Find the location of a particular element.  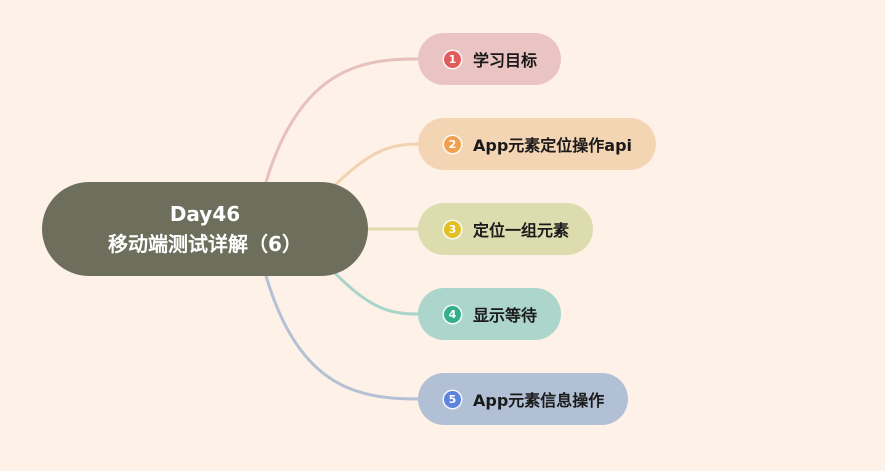

central-topic-node: Day46 移动端测试详解（6） is located at coordinates (205, 229).